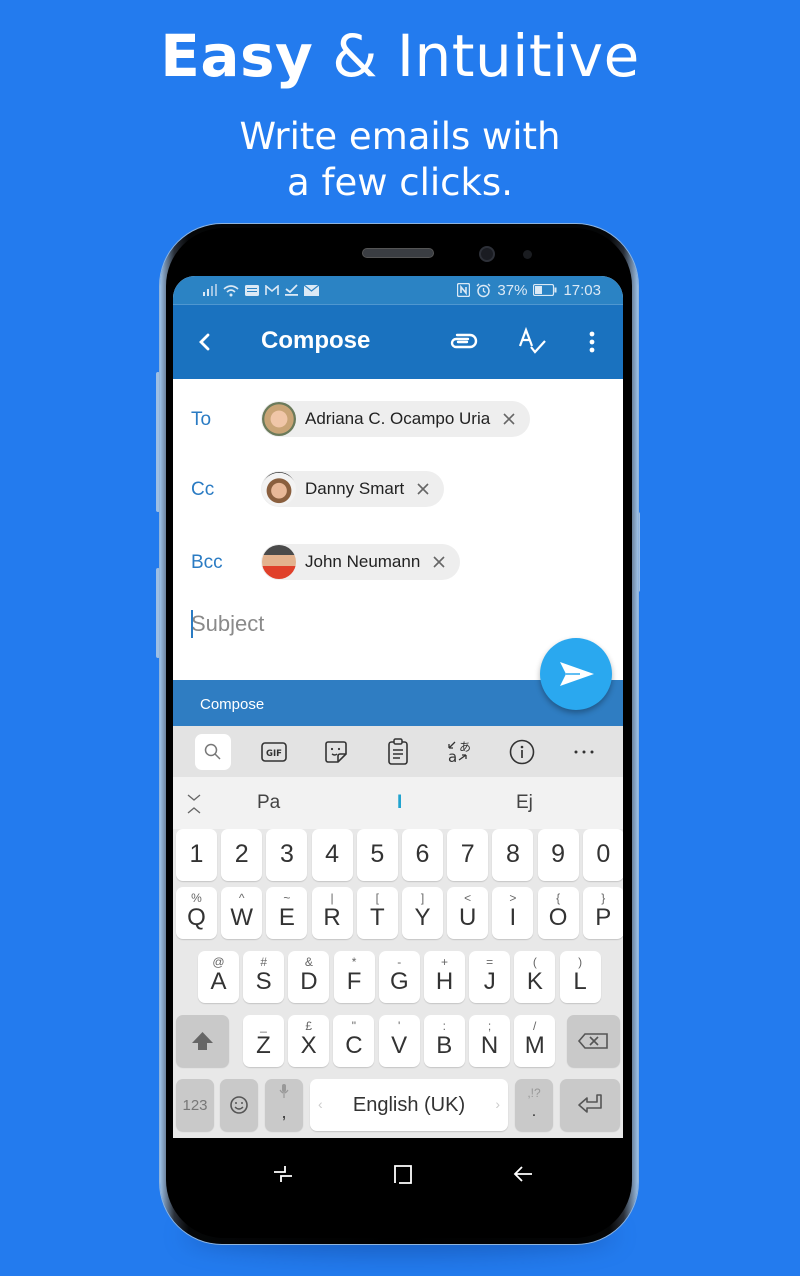 This screenshot has width=800, height=1276. I want to click on shift-key, so click(202, 1041).